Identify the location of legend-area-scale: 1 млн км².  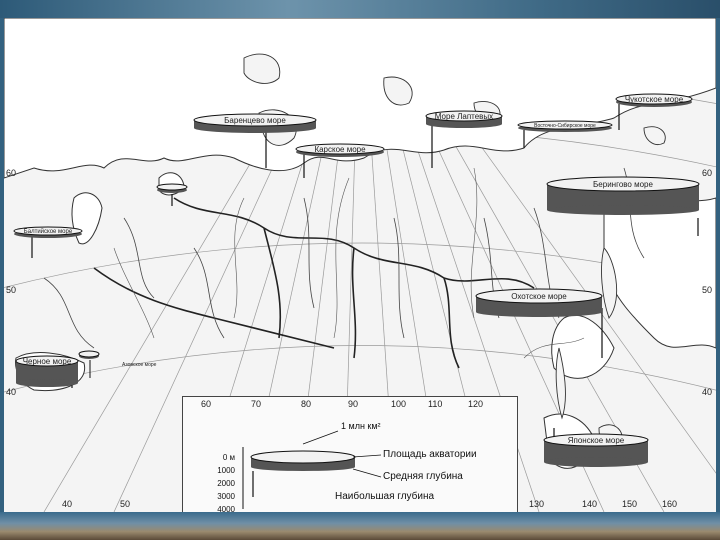
(361, 426).